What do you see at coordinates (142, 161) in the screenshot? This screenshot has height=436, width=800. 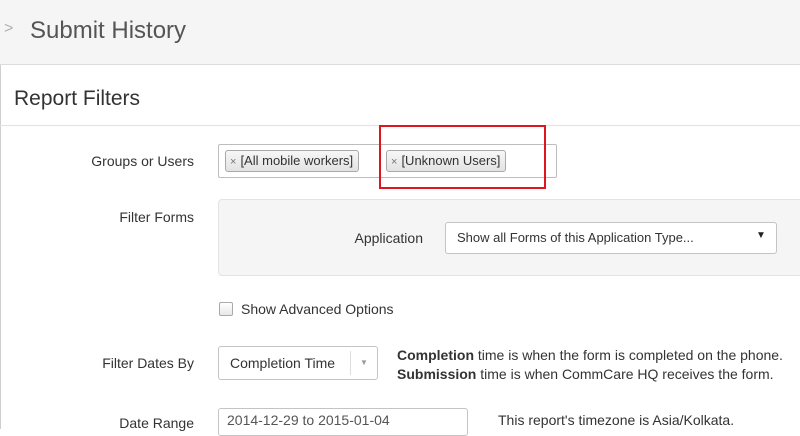 I see `groups-users-label: Groups or Users` at bounding box center [142, 161].